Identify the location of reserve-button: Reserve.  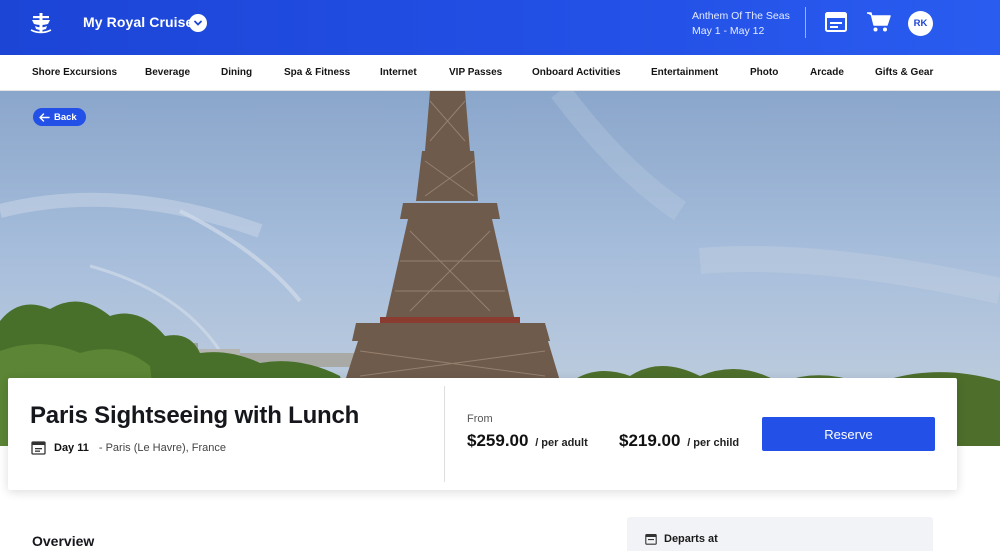
(848, 434).